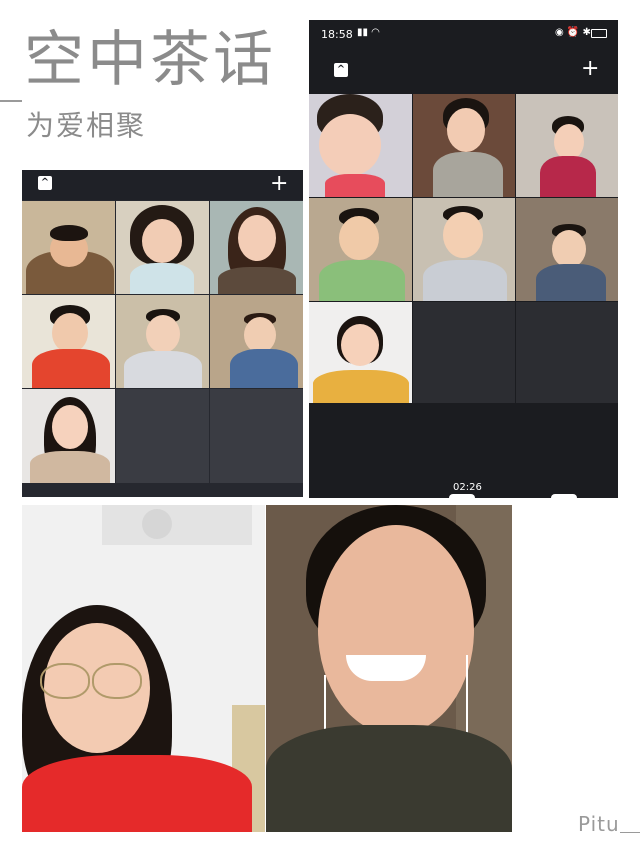 The width and height of the screenshot is (640, 853). I want to click on glasses-right-lens, so click(117, 681).